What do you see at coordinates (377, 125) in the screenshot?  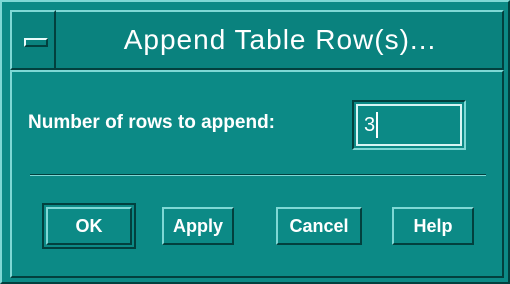 I see `text-cursor` at bounding box center [377, 125].